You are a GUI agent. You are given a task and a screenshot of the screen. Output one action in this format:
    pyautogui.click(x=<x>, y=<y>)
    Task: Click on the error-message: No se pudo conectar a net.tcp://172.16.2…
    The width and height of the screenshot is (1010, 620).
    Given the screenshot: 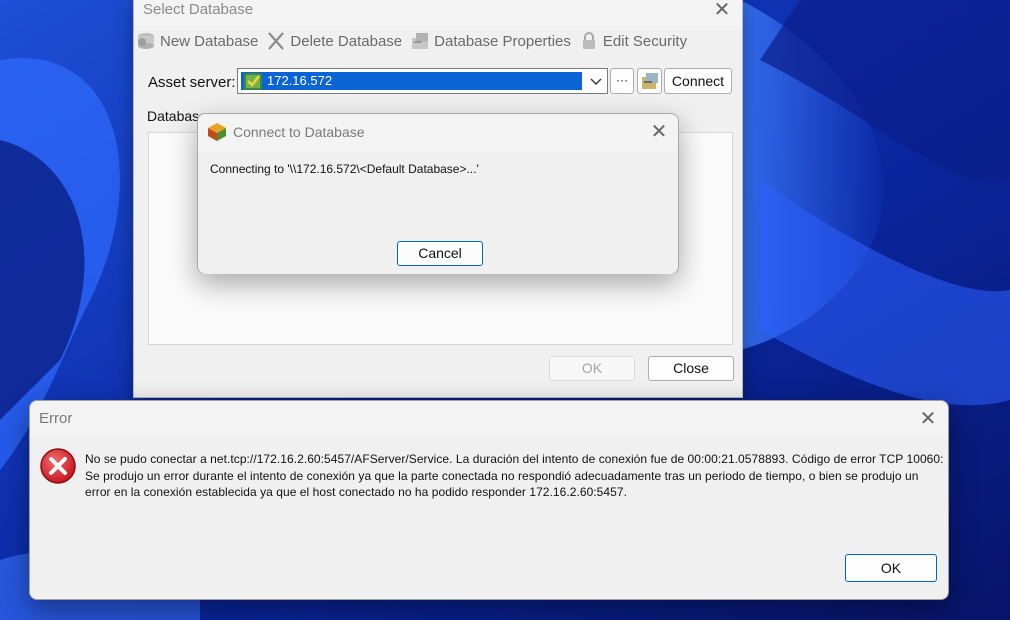 What is the action you would take?
    pyautogui.click(x=514, y=475)
    